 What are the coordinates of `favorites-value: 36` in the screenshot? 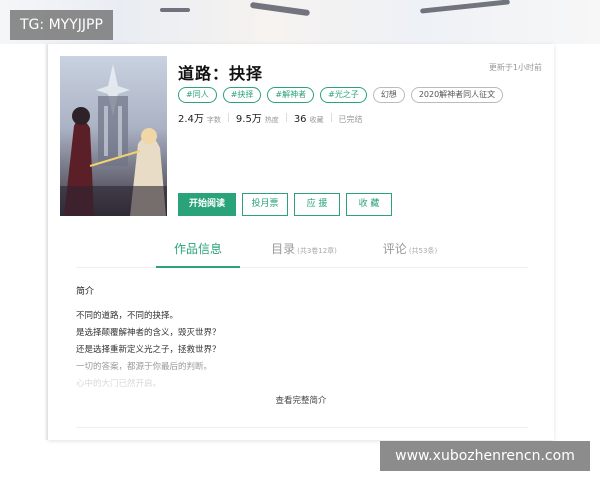 It's located at (300, 119).